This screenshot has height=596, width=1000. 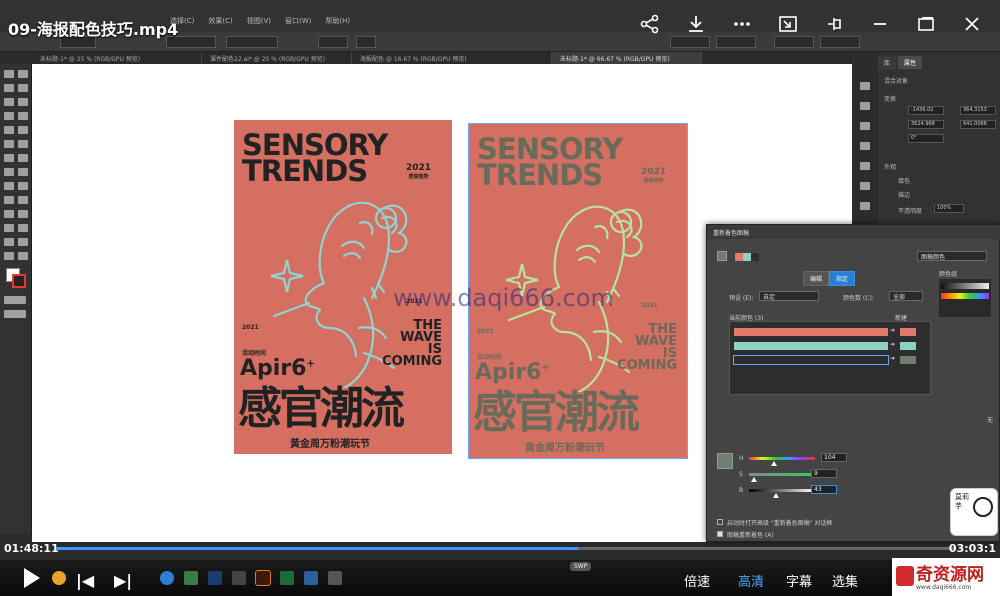 What do you see at coordinates (696, 24) in the screenshot?
I see `download-icon` at bounding box center [696, 24].